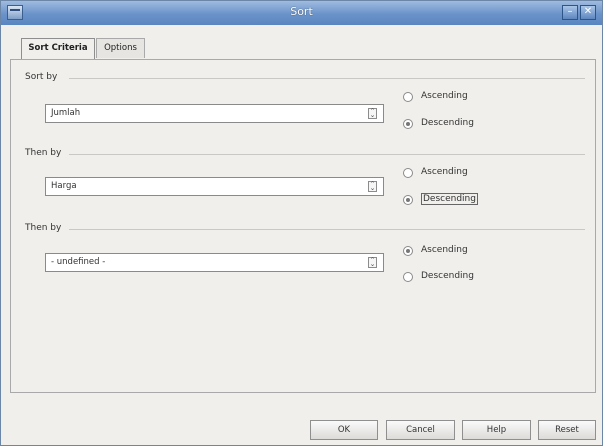 This screenshot has width=603, height=446. Describe the element at coordinates (43, 153) in the screenshot. I see `then-by-label-1: Then by` at that location.